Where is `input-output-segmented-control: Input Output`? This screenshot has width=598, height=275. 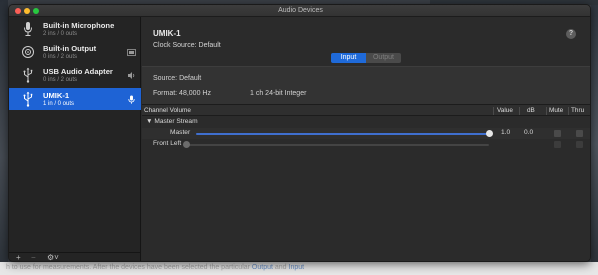 input-output-segmented-control: Input Output is located at coordinates (366, 58).